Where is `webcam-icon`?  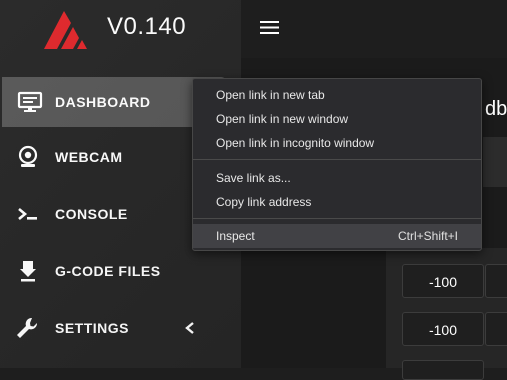 webcam-icon is located at coordinates (28, 156).